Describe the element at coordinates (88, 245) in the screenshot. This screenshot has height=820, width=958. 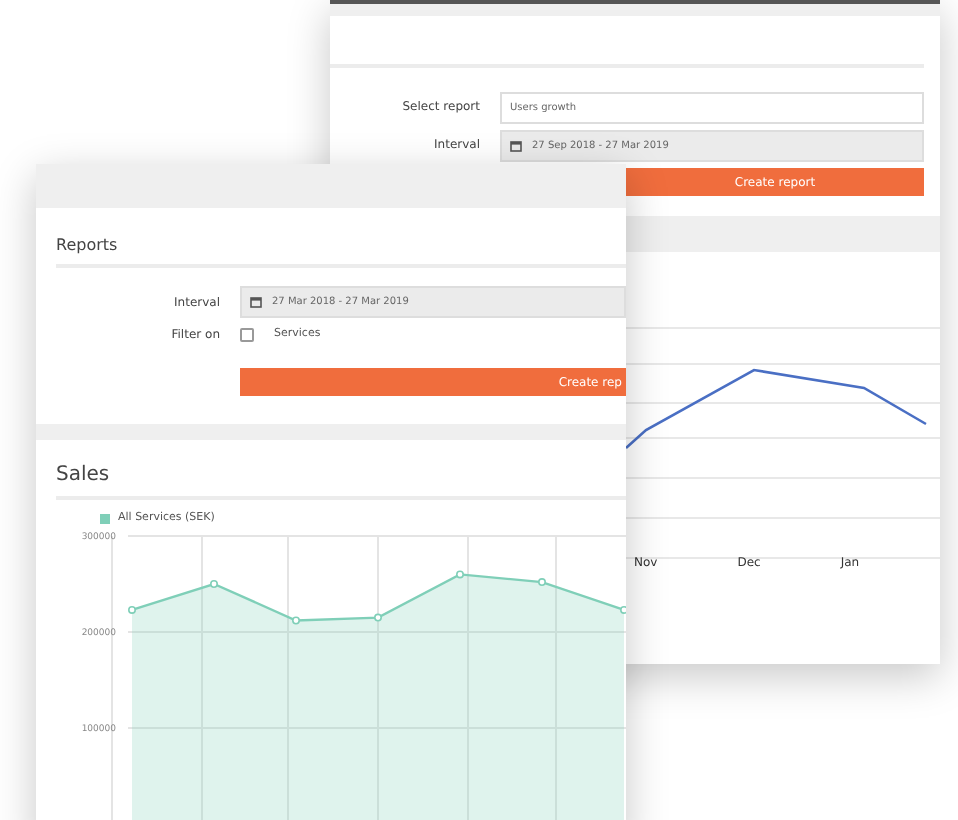
I see `section-title: Reports` at that location.